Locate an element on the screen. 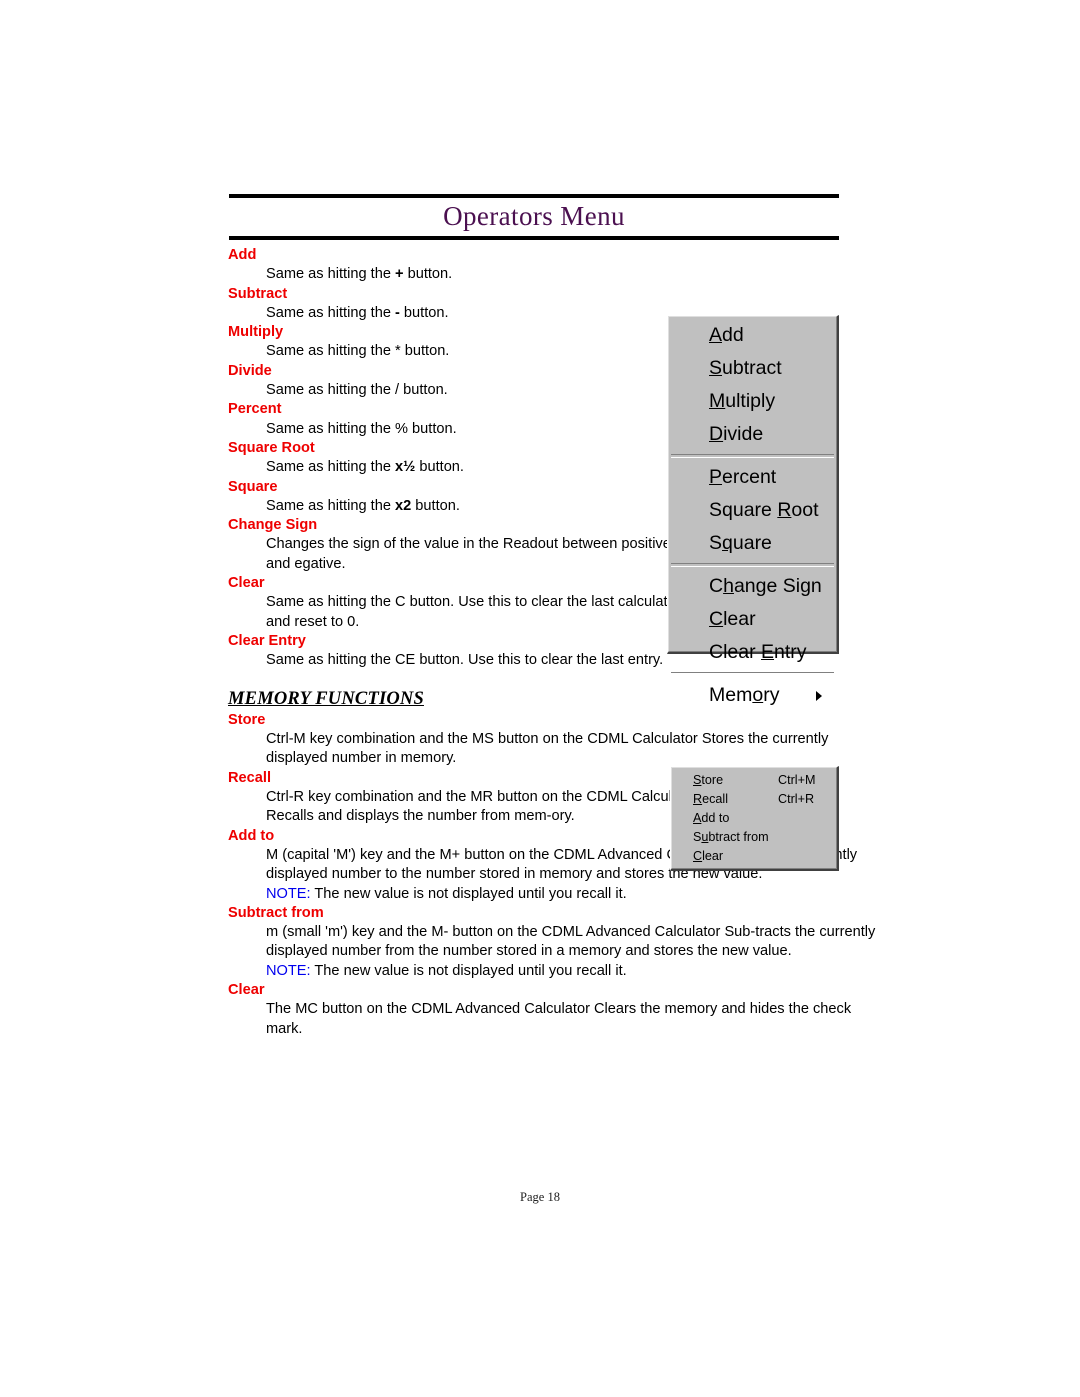 The image size is (1080, 1397). page-title: Operators Menu is located at coordinates (534, 216).